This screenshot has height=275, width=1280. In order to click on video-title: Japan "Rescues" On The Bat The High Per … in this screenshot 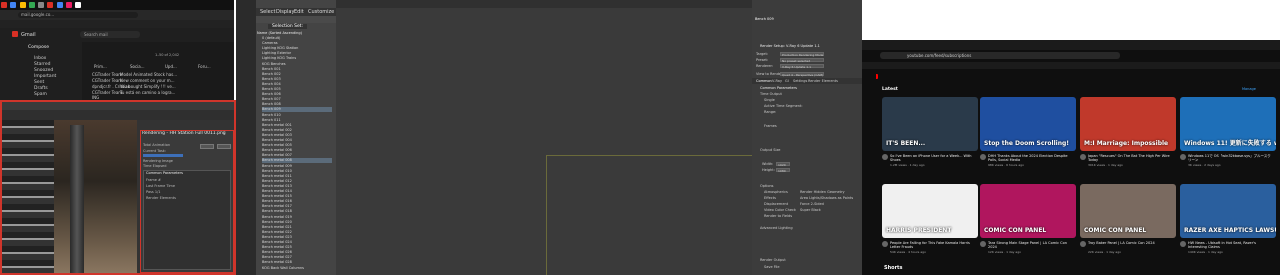, I will do `click(1131, 158)`.